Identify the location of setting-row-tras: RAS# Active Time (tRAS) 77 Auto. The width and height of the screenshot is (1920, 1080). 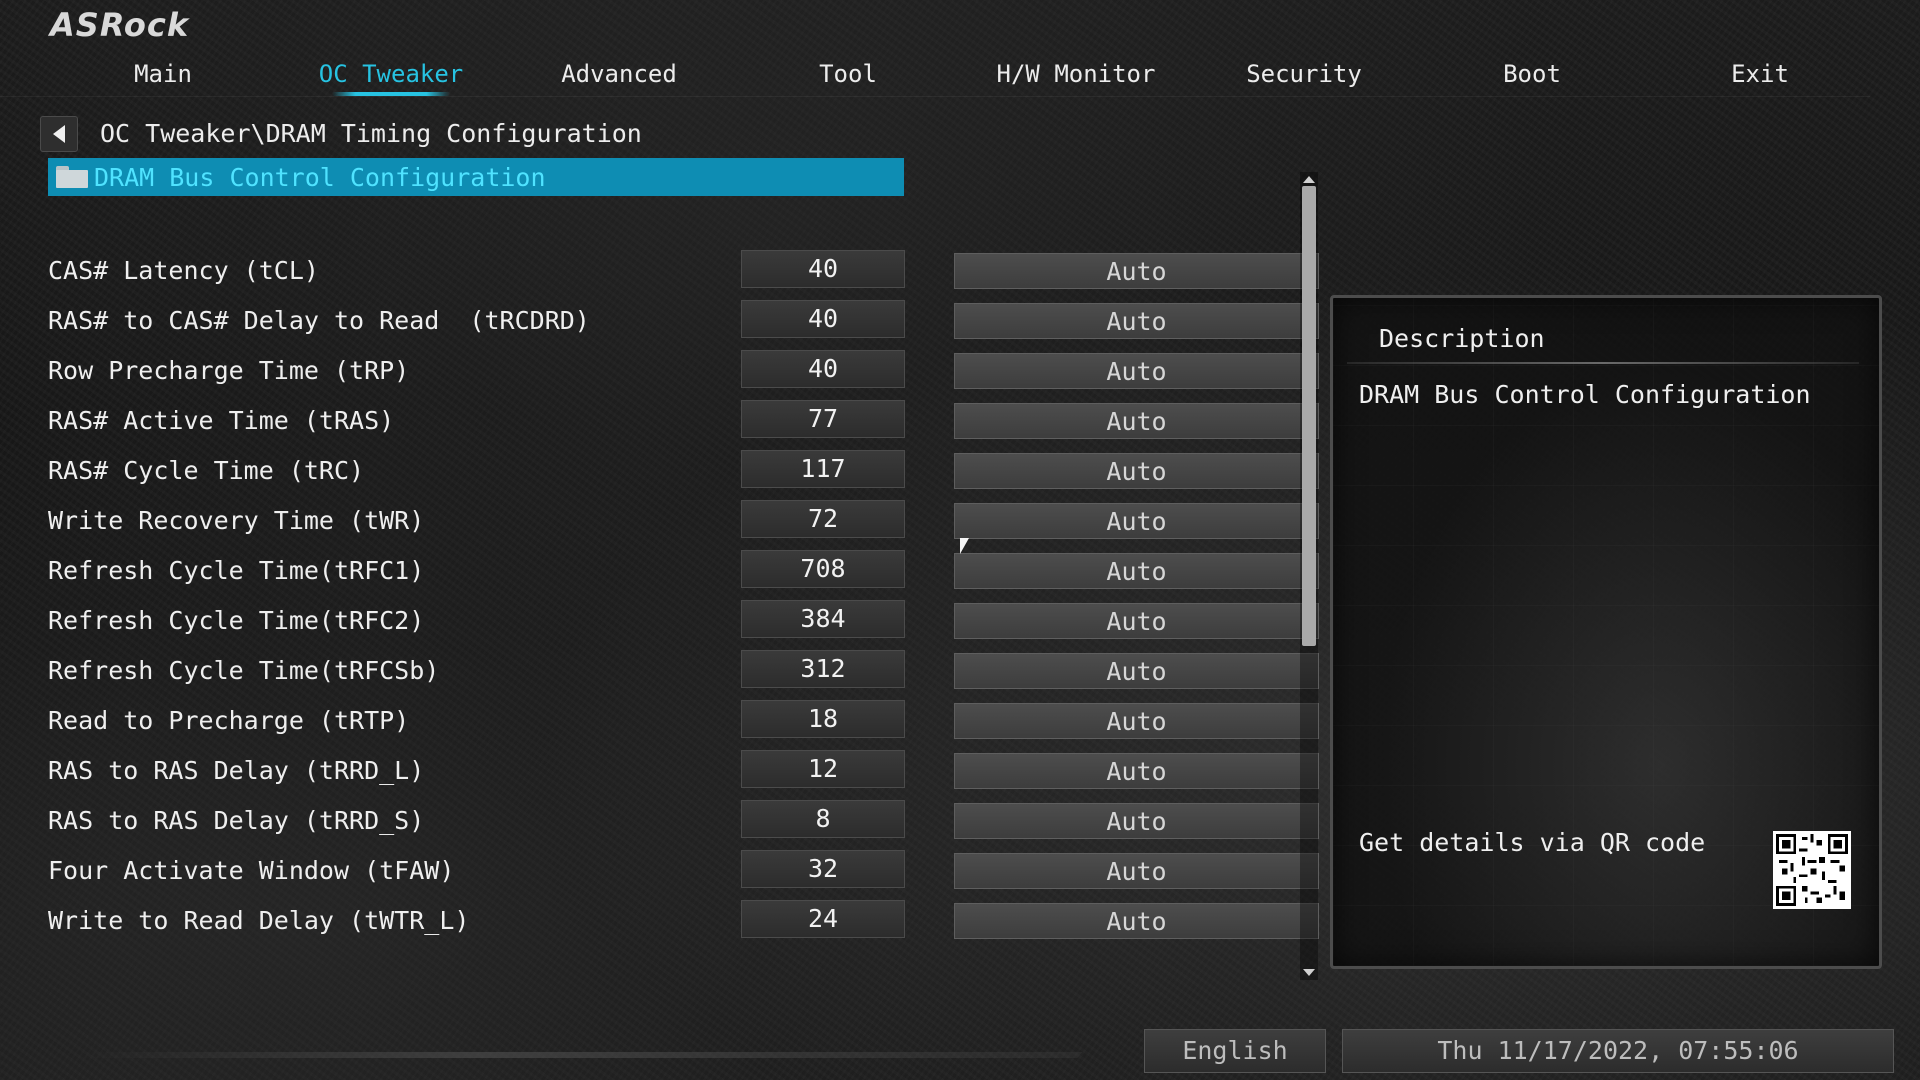
(683, 421).